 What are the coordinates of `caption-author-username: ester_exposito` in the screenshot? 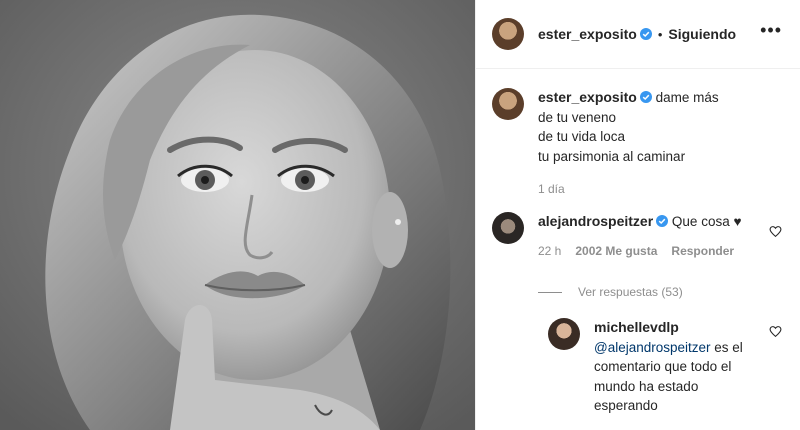 It's located at (587, 97).